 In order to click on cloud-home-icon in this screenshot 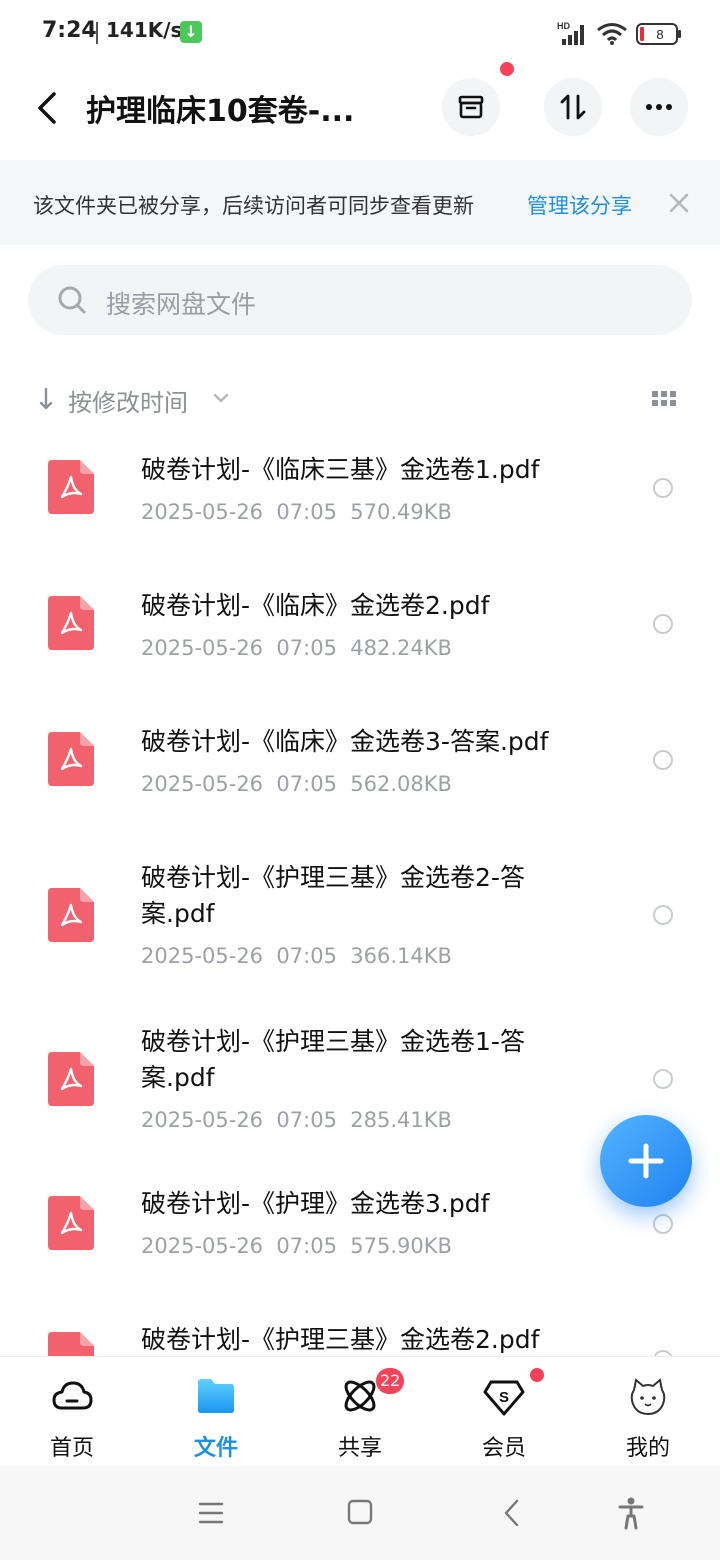, I will do `click(72, 1395)`.